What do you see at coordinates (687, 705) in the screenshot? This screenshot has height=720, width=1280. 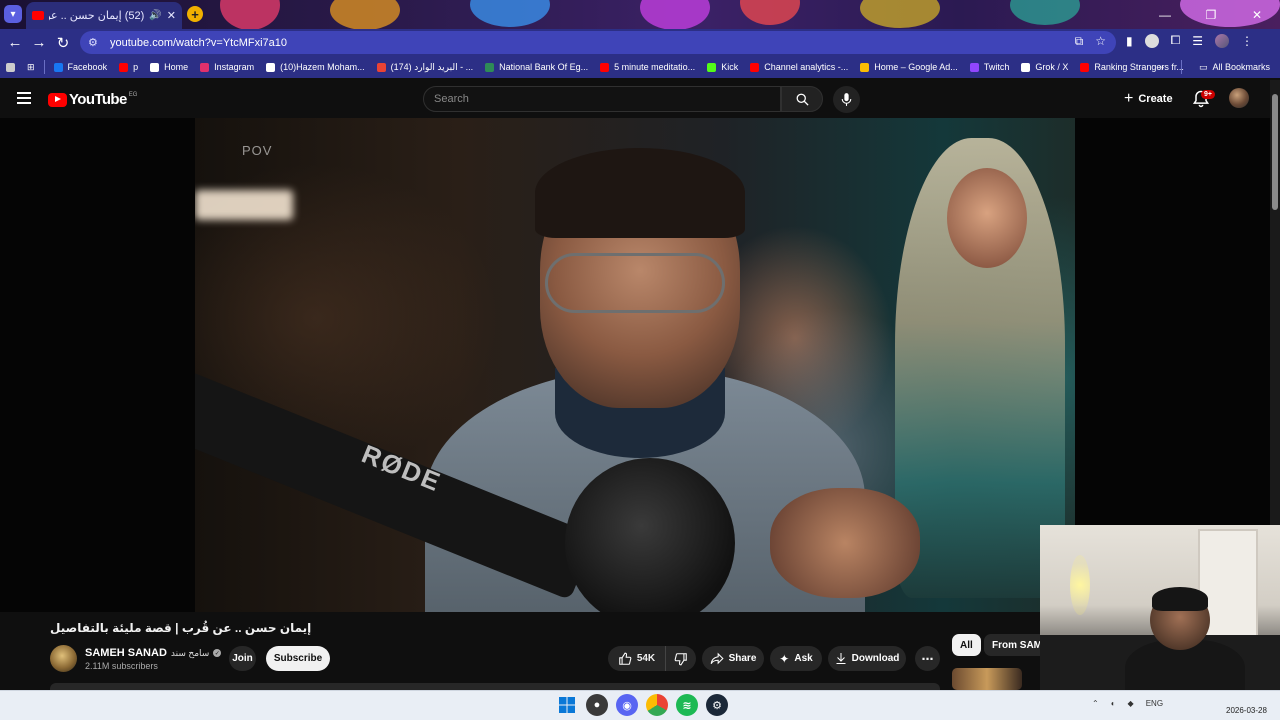 I see `spotify-icon: ≋` at bounding box center [687, 705].